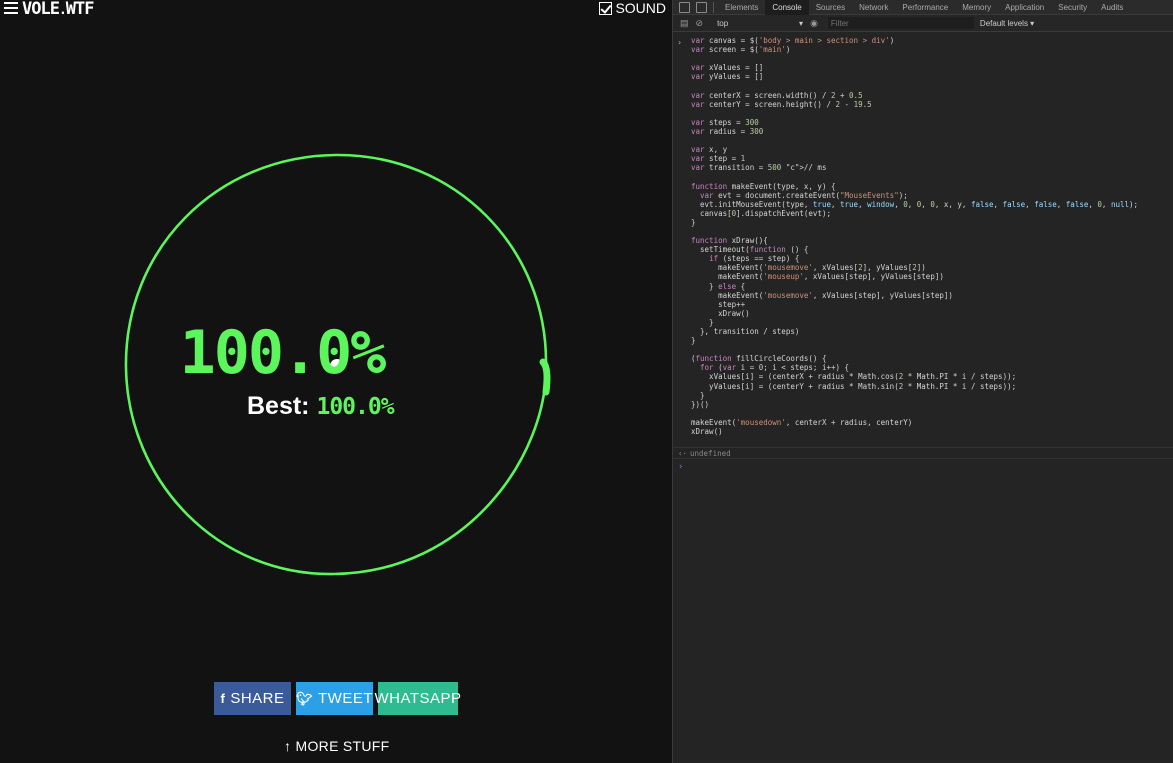  Describe the element at coordinates (760, 23) in the screenshot. I see `context-selector: top ▾` at that location.